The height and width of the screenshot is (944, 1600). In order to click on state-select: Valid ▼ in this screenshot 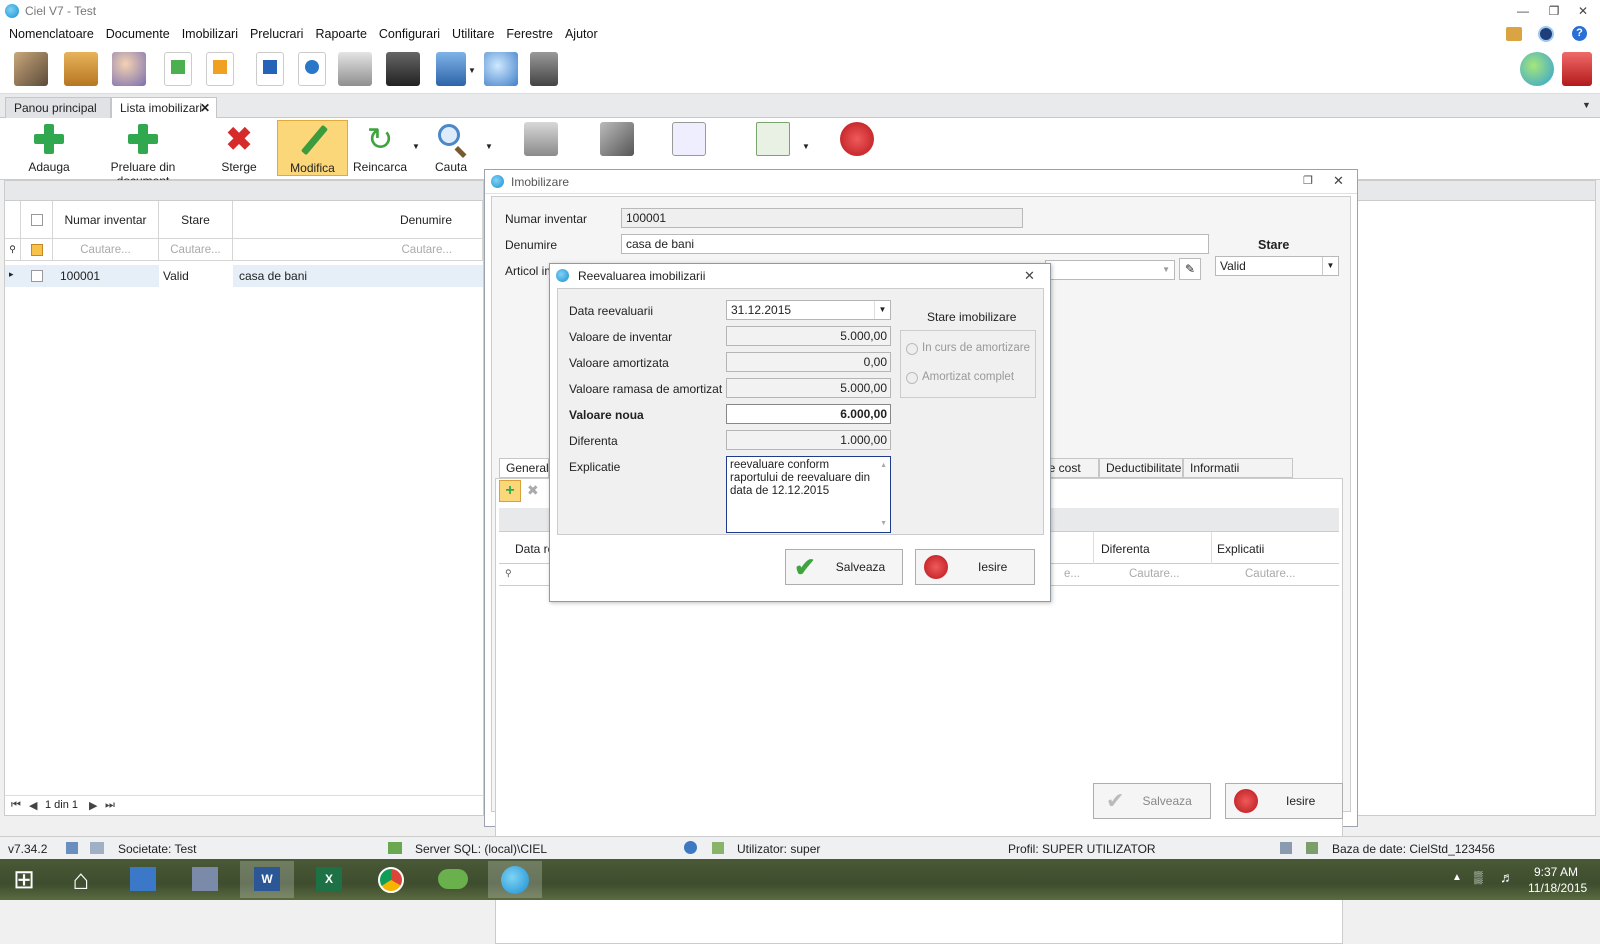, I will do `click(1277, 266)`.